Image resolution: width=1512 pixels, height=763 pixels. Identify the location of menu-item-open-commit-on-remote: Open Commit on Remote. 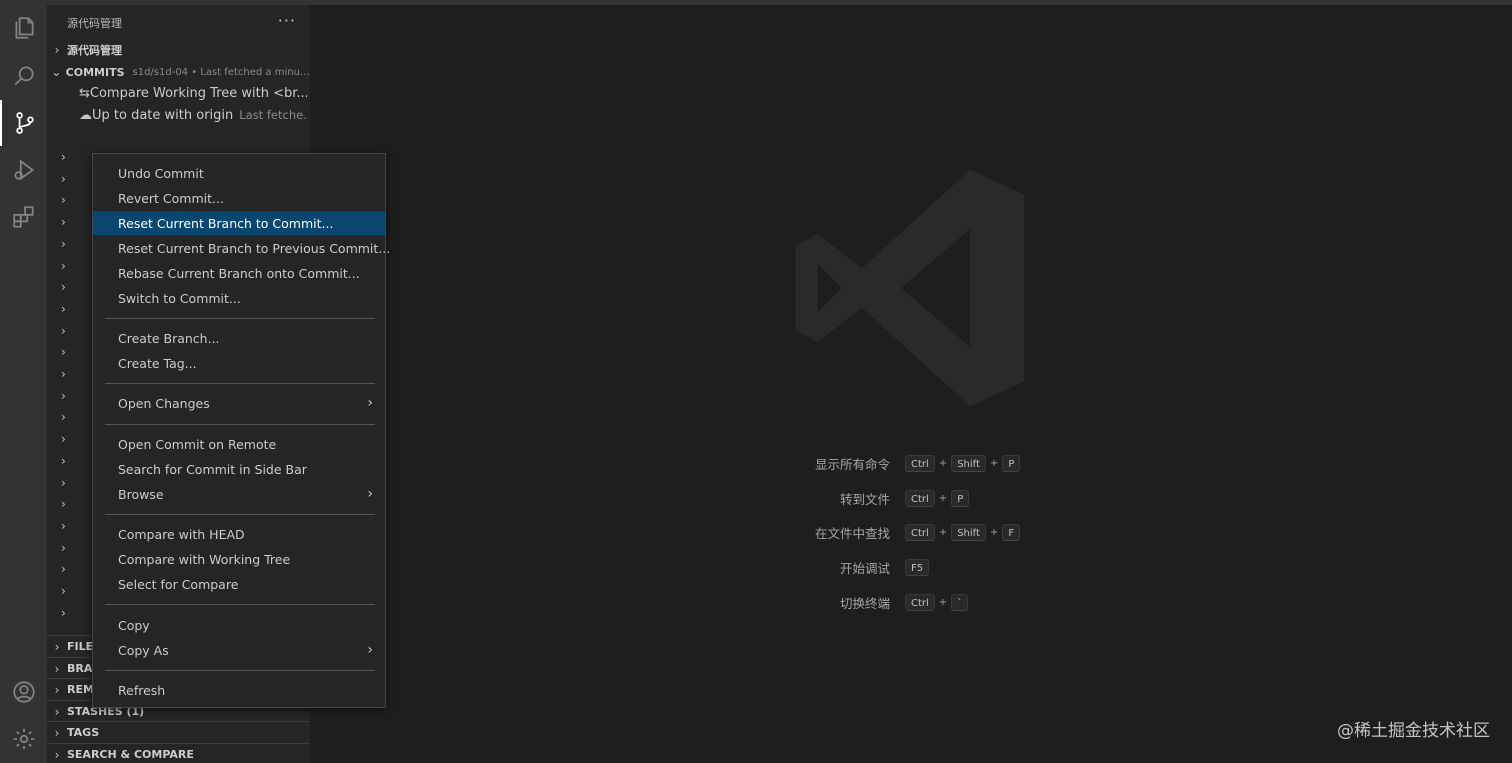
(239, 444).